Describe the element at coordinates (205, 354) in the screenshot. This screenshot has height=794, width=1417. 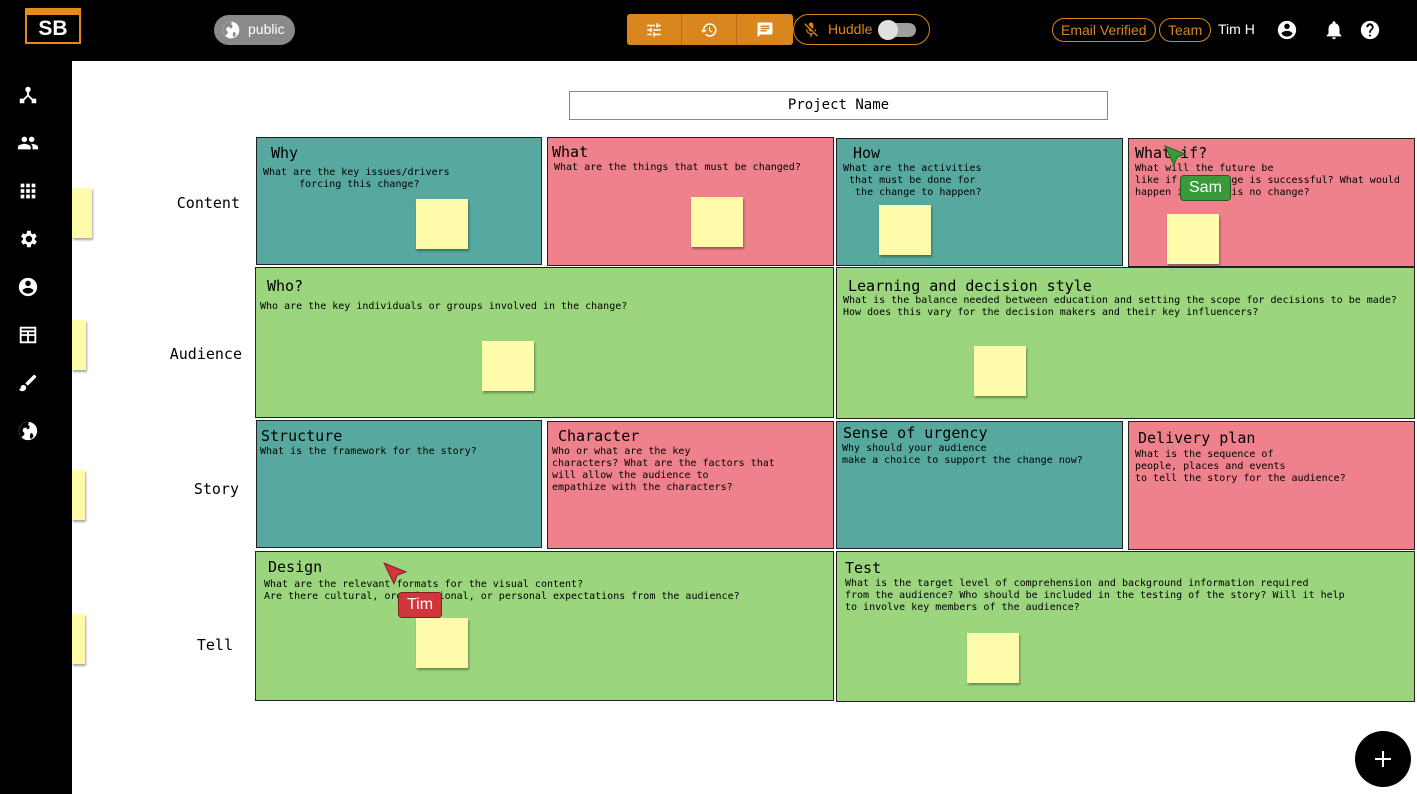
I see `row-label-audience: Audience` at that location.